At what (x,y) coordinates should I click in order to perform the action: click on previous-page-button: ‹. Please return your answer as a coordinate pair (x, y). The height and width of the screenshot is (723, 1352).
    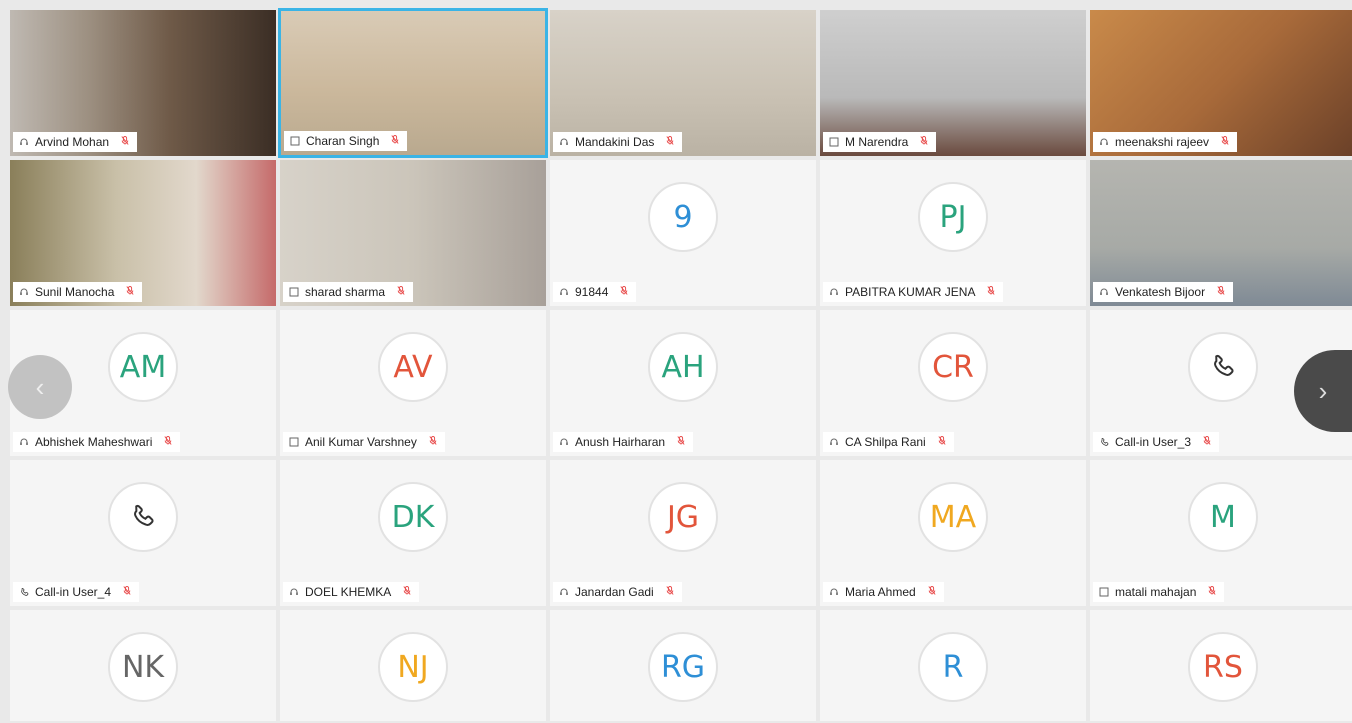
    Looking at the image, I should click on (40, 387).